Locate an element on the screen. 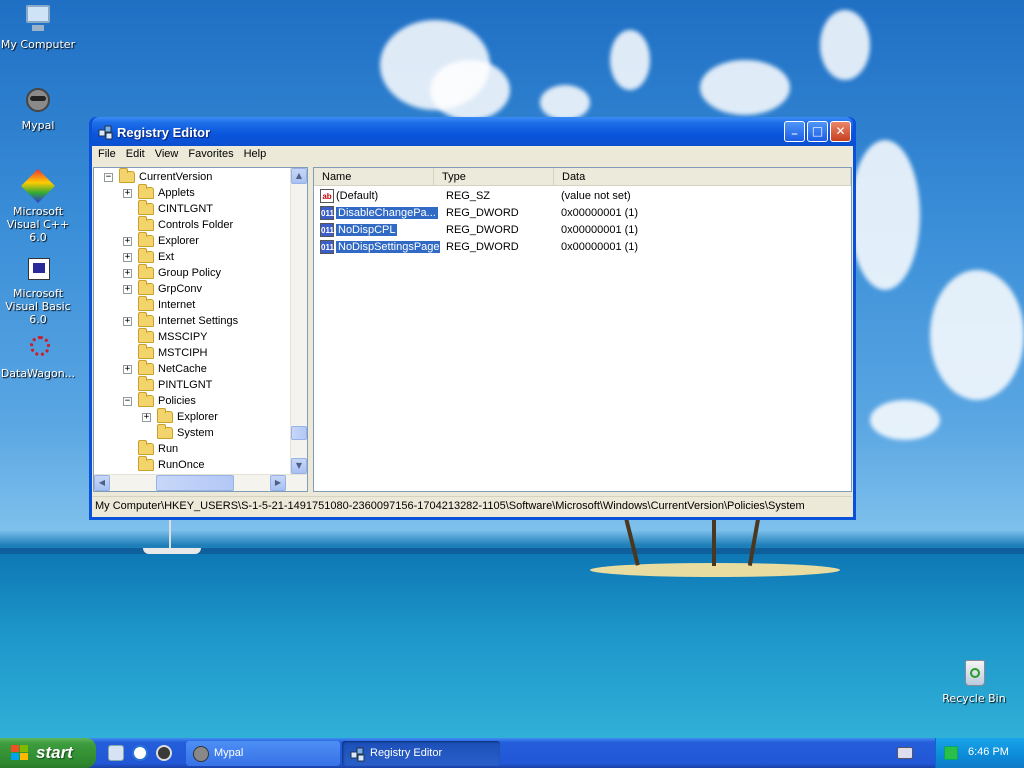  tree-node: + Ext is located at coordinates (148, 256).